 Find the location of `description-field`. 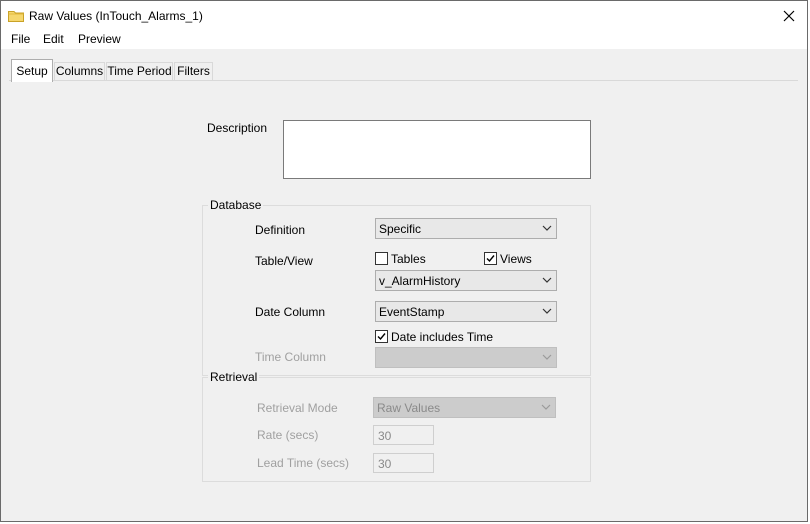

description-field is located at coordinates (437, 149).